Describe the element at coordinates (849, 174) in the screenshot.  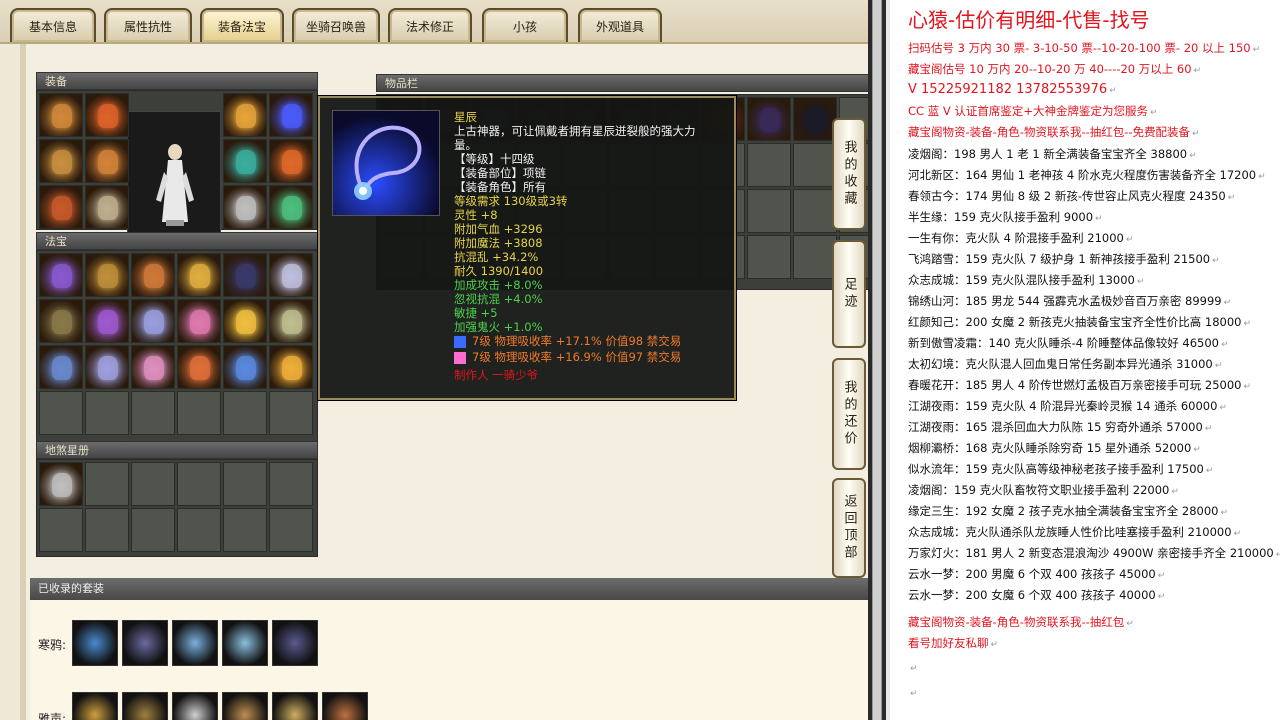
I see `side-button-1: 我的收藏` at that location.